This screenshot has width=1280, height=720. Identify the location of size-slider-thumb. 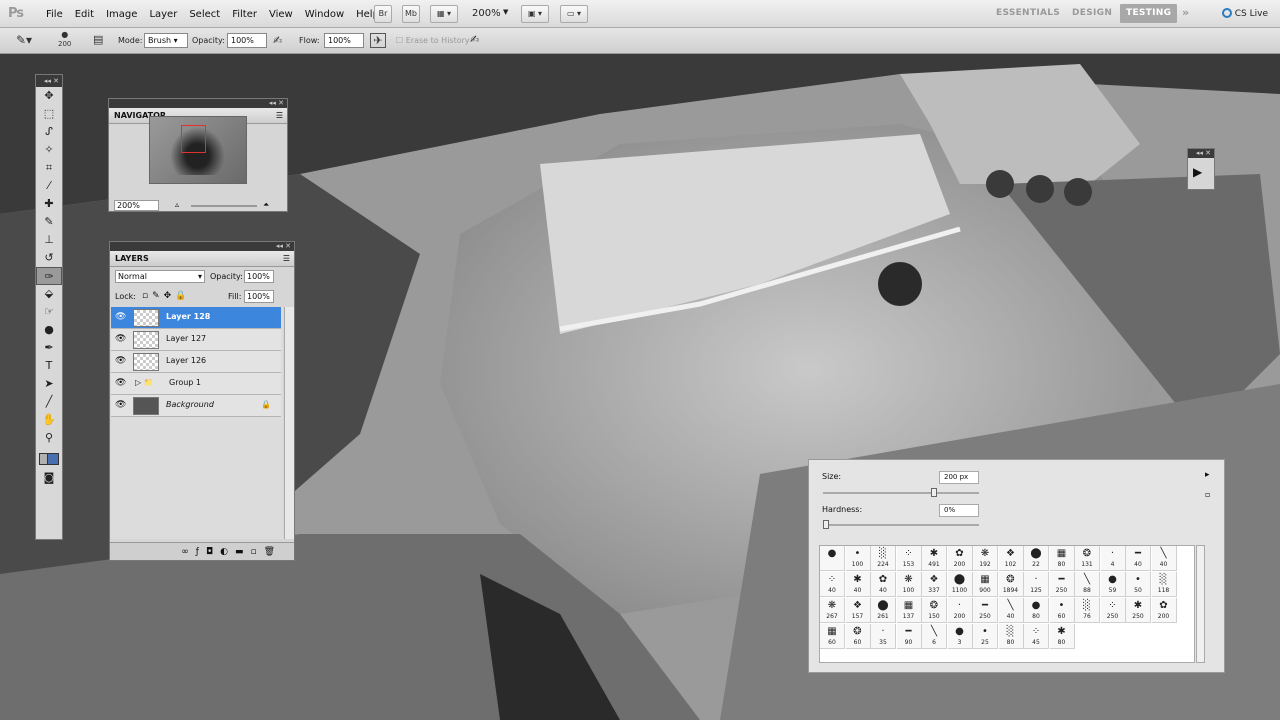
(934, 492).